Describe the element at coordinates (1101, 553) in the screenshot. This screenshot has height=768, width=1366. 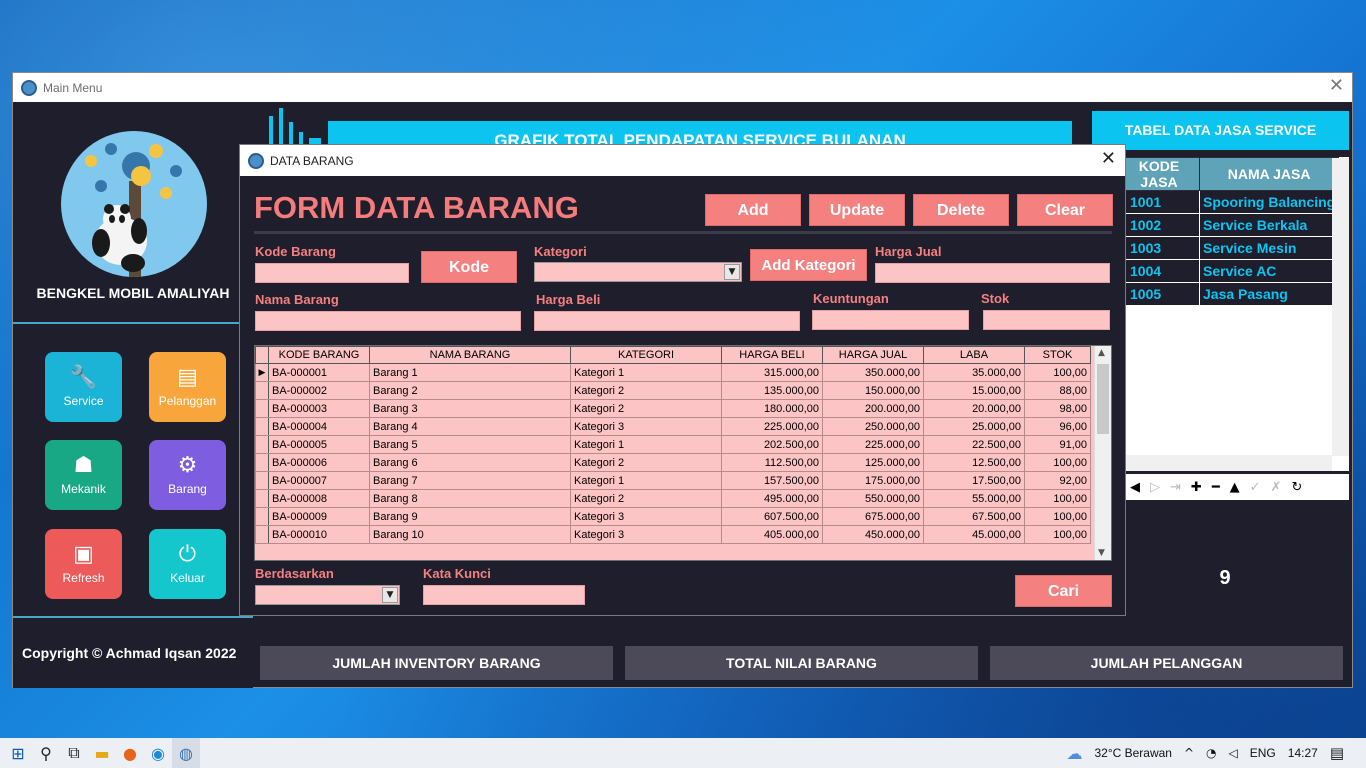
I see `scroll-down-icon: ▼` at that location.